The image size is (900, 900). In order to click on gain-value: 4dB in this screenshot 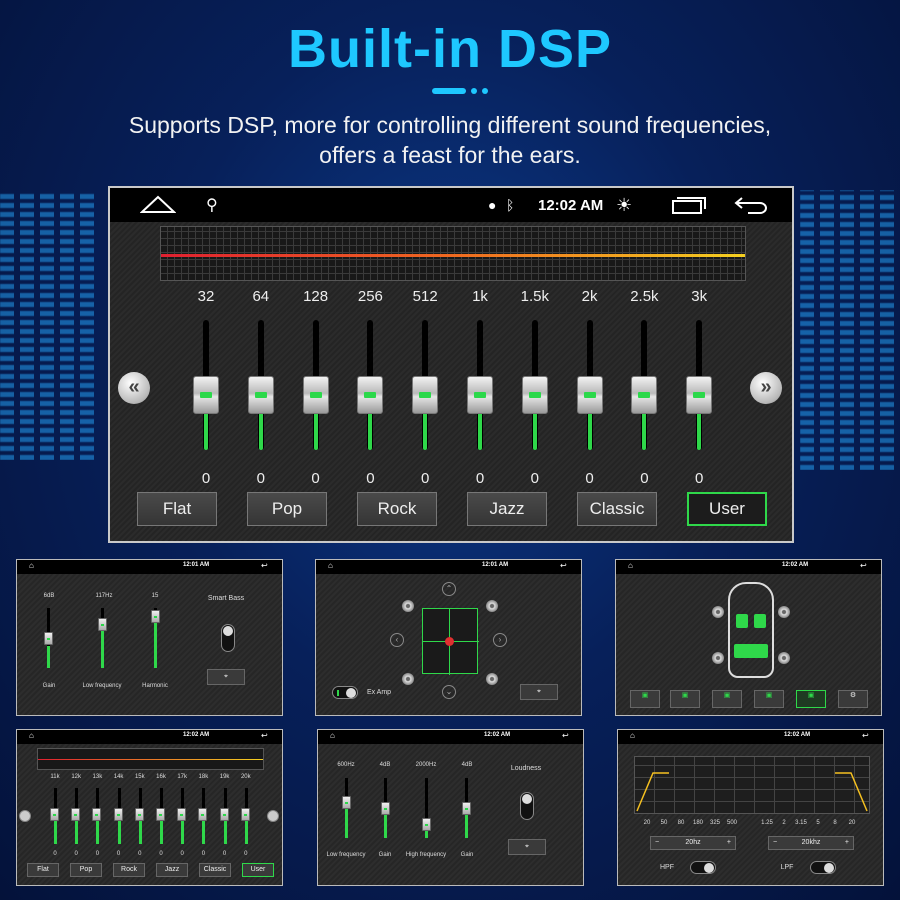, I will do `click(467, 765)`.